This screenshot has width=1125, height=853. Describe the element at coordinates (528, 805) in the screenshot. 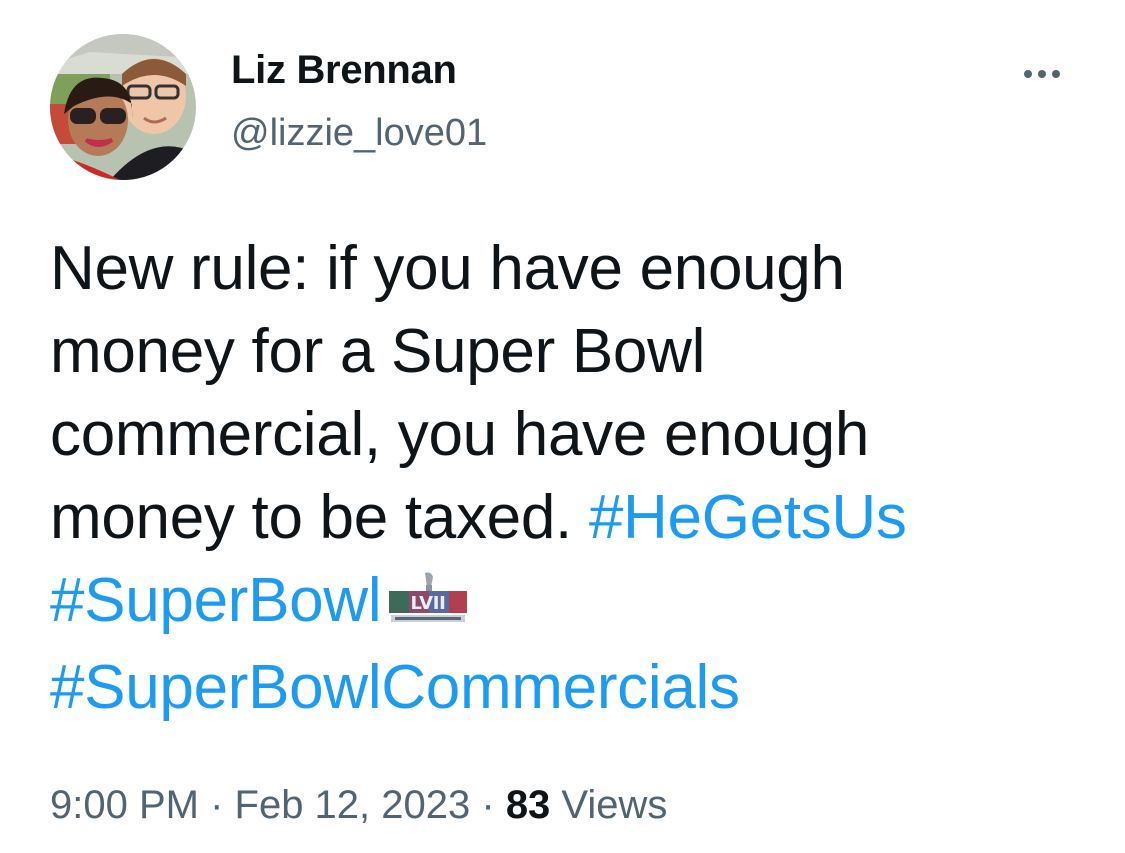

I see `views-count: 83` at that location.